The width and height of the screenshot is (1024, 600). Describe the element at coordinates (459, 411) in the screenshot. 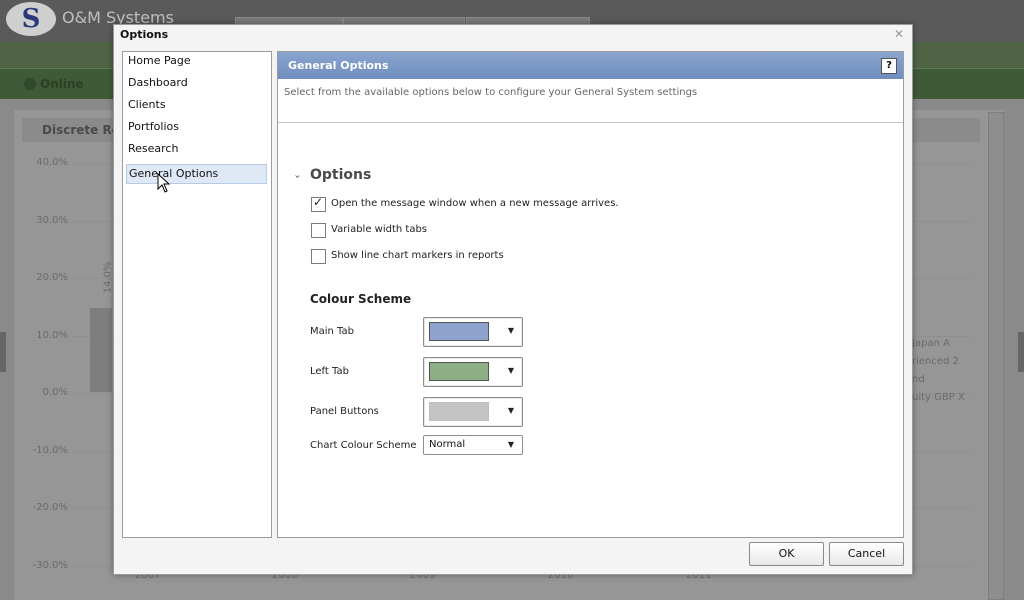

I see `panel-buttons-colour-swatch` at that location.